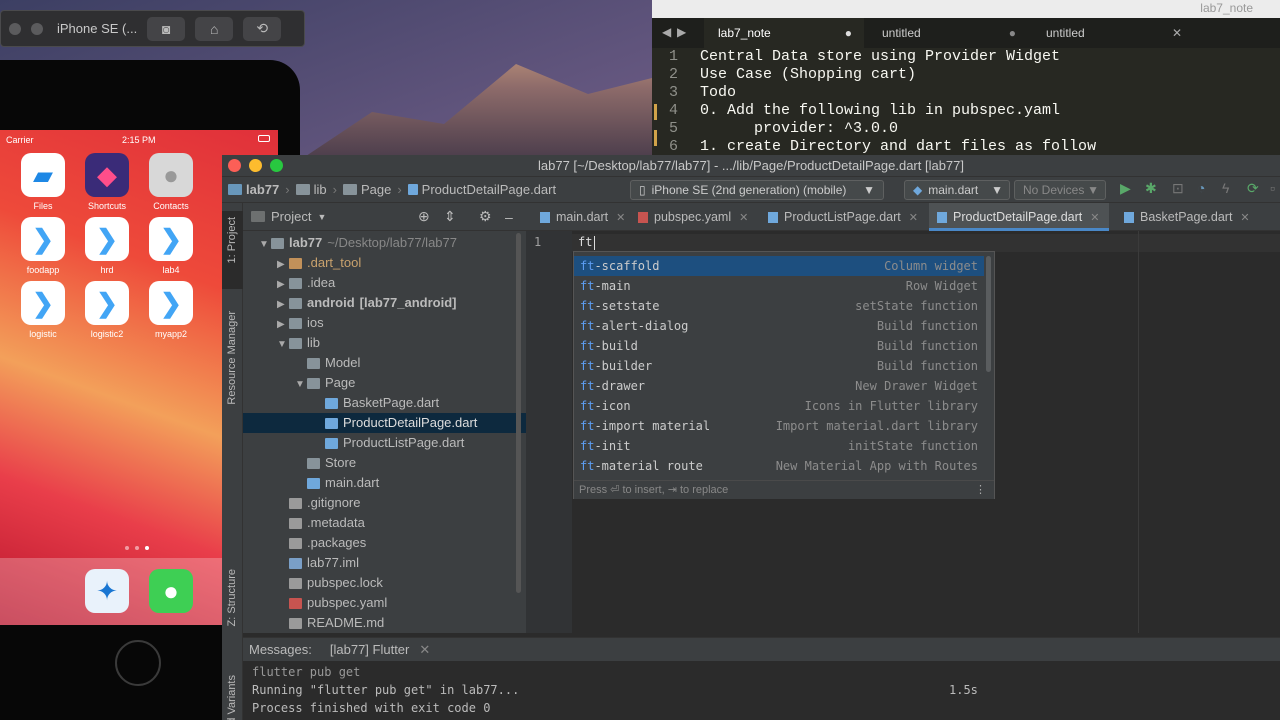 The width and height of the screenshot is (1280, 720). I want to click on breadcrumb-lib: lib, so click(311, 189).